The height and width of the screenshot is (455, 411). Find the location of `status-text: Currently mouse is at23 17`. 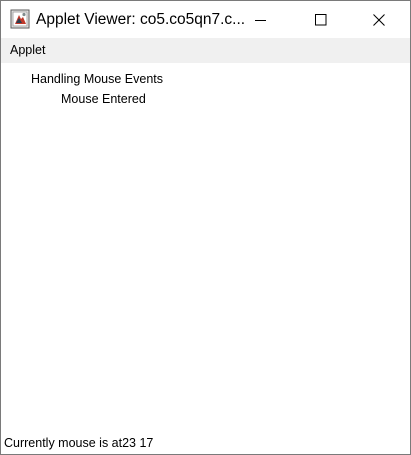

status-text: Currently mouse is at23 17 is located at coordinates (79, 443).